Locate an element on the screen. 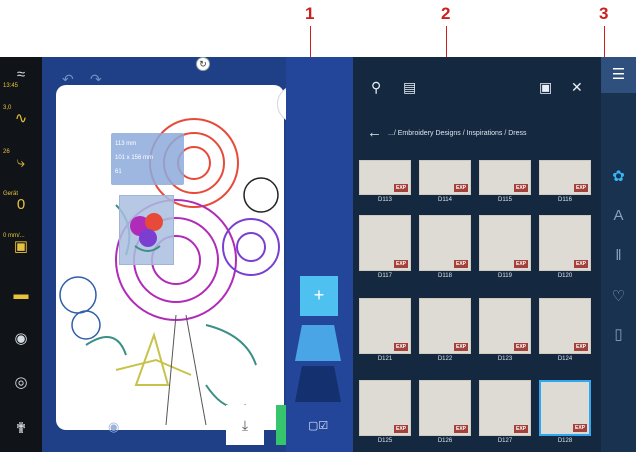  design-name: D120 is located at coordinates (565, 276).